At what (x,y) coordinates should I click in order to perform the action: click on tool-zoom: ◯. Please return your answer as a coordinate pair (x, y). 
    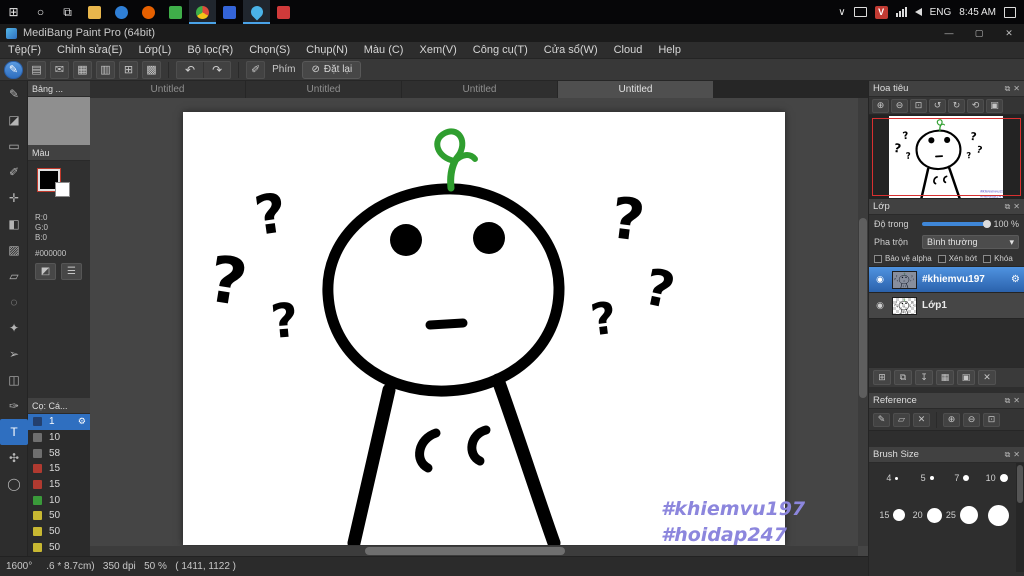
    Looking at the image, I should click on (14, 484).